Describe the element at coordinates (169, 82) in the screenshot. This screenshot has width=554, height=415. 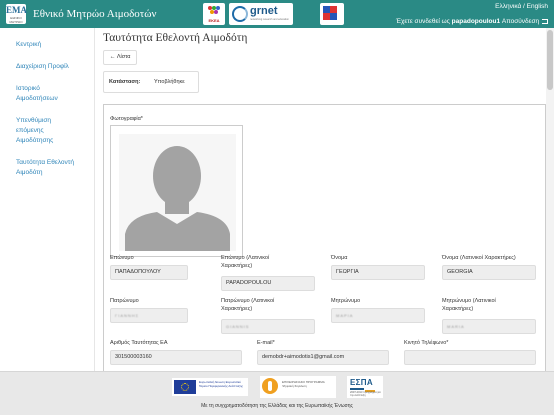
I see `status-value: Υποβλήθηκε` at that location.